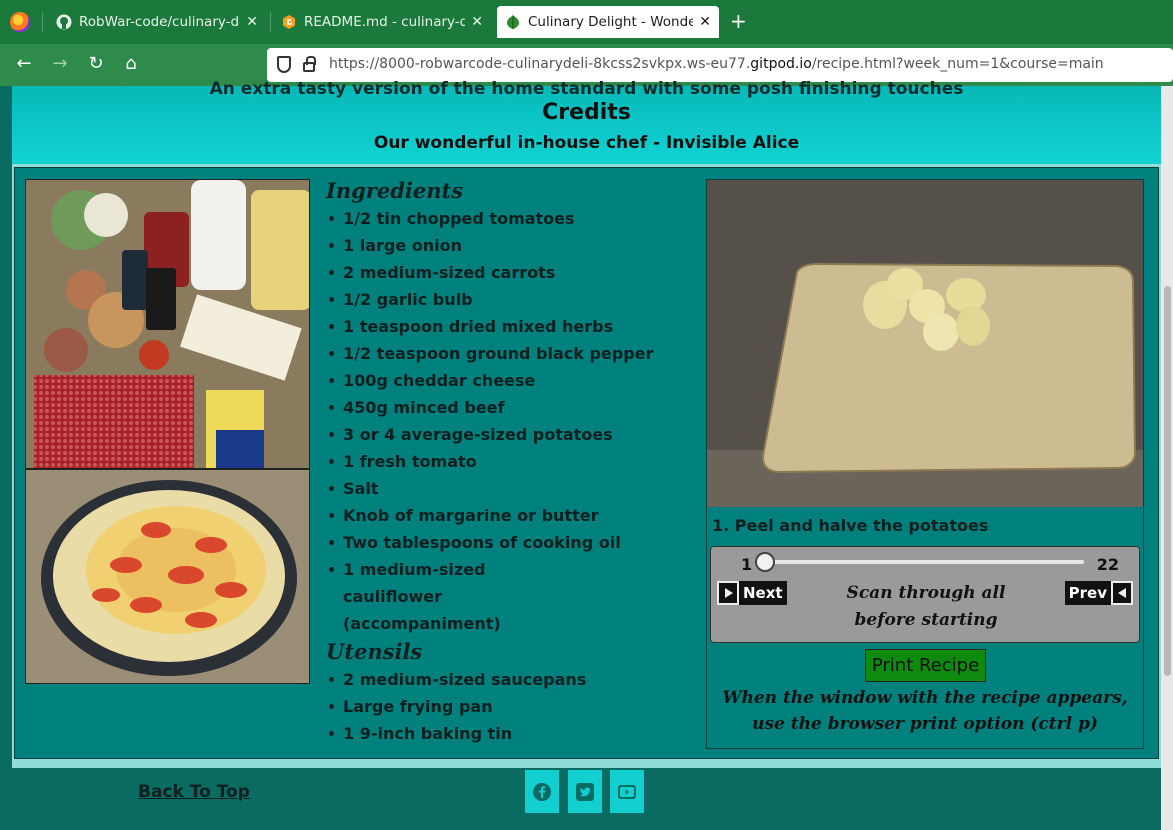  What do you see at coordinates (781, 64) in the screenshot?
I see `url-domain: gitpod.io` at bounding box center [781, 64].